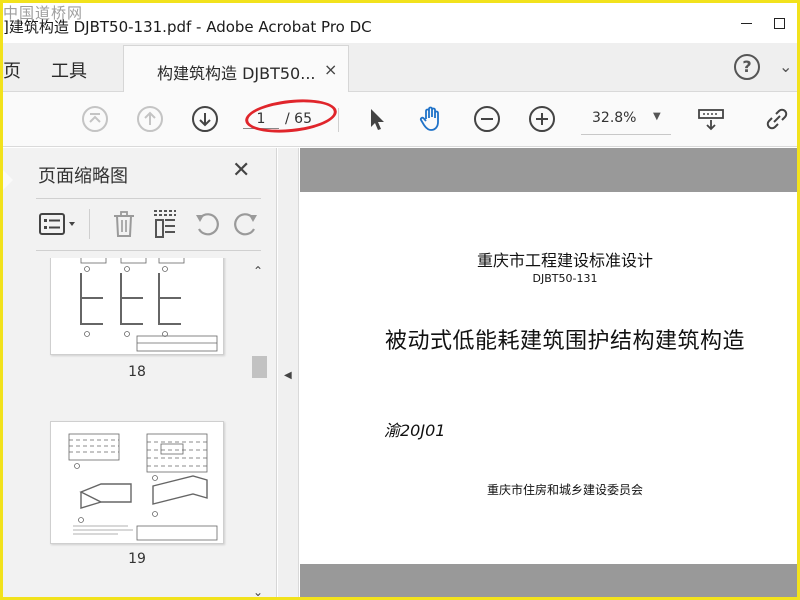 The image size is (800, 600). I want to click on options-menu-icon, so click(58, 224).